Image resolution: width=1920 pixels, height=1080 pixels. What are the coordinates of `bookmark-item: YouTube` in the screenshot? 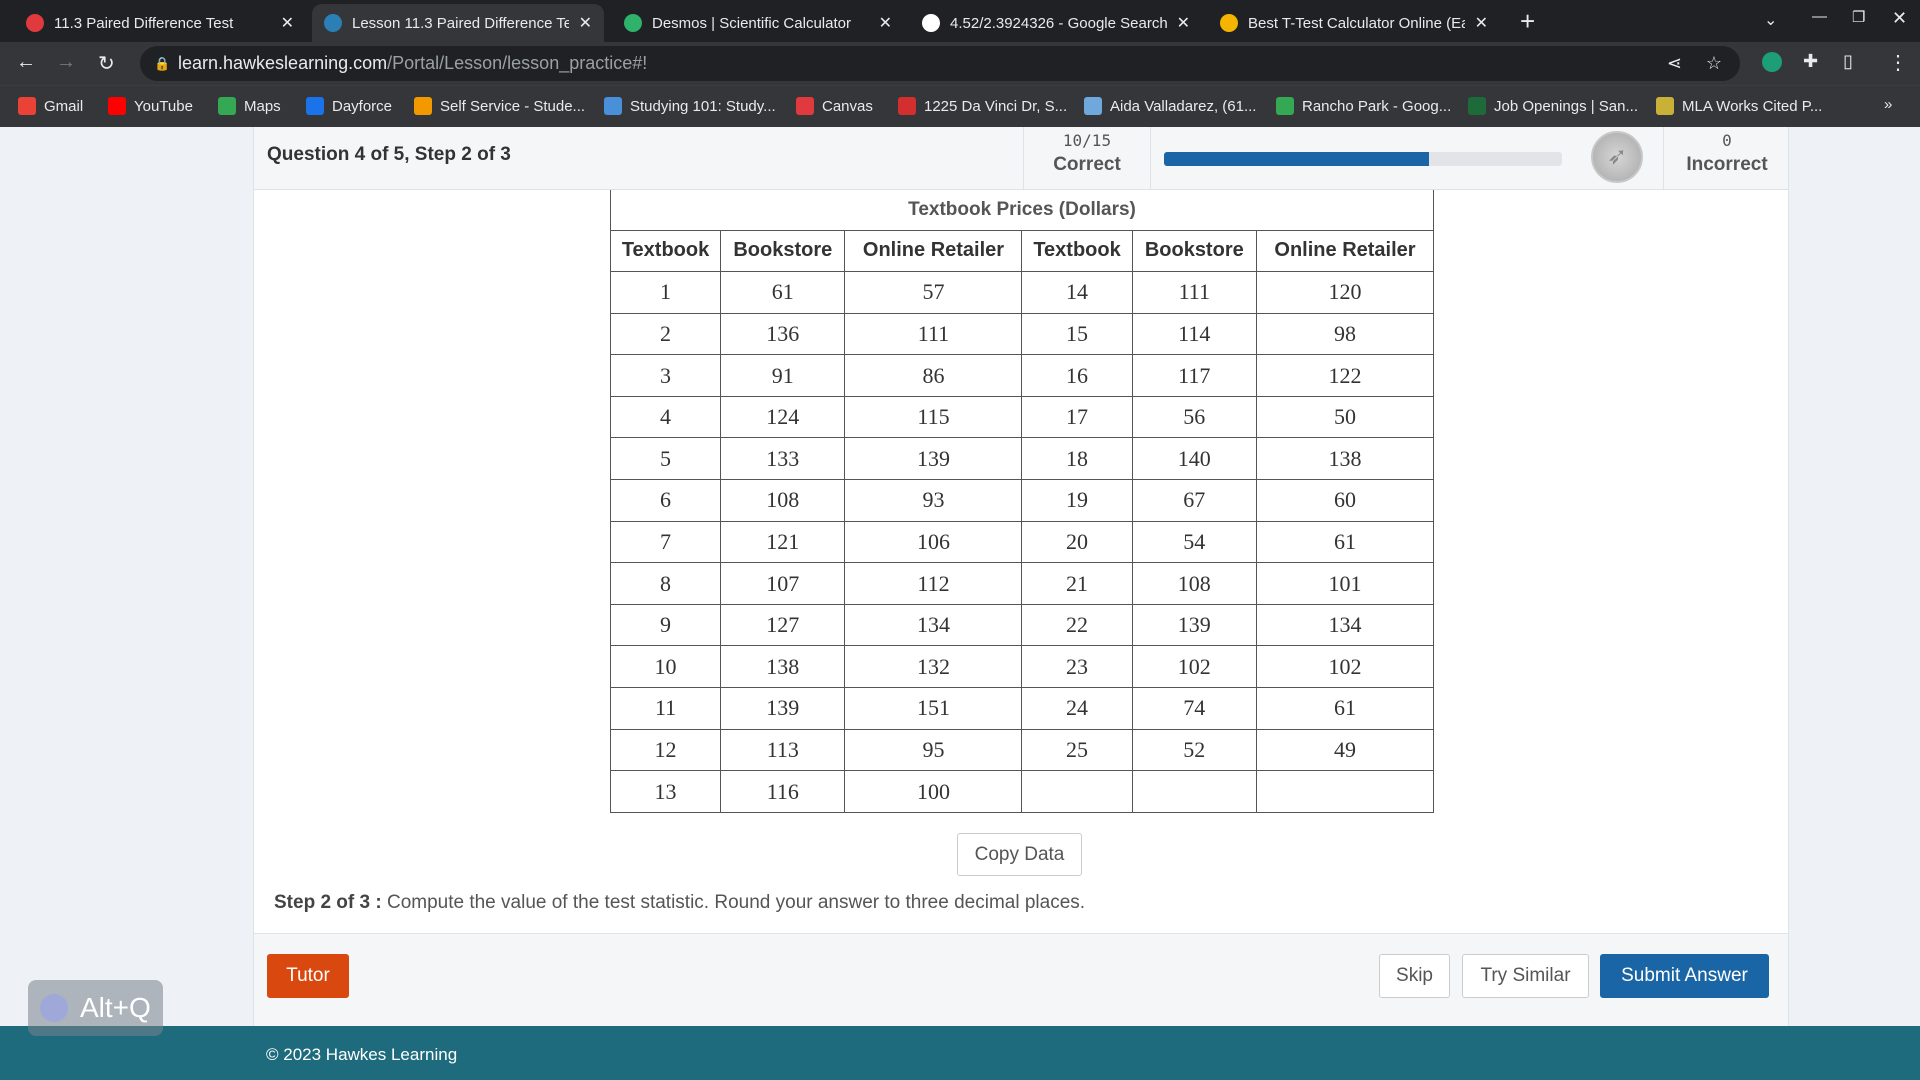 It's located at (150, 106).